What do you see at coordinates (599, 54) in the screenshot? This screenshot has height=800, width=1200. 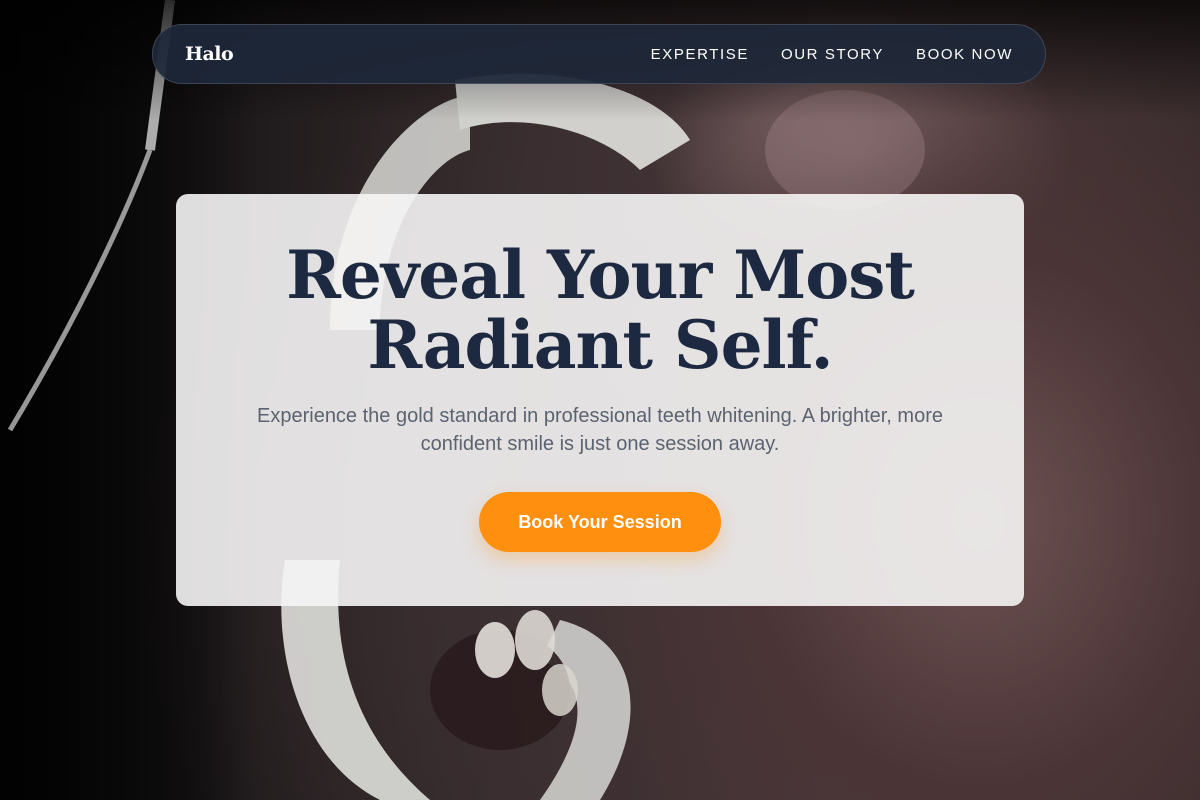 I see `top-navigation-bar: Halo EXPERTISE OUR STORY BOOK NOW` at bounding box center [599, 54].